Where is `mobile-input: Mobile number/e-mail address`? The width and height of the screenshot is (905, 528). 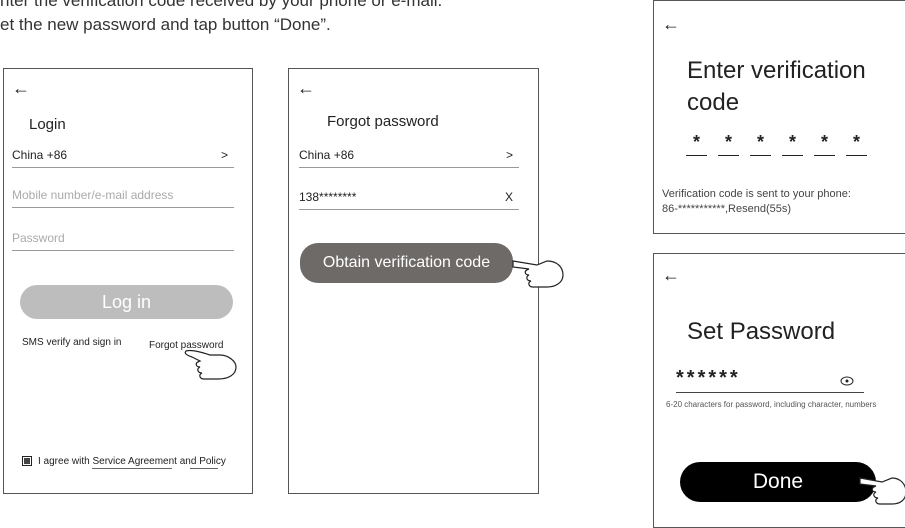 mobile-input: Mobile number/e-mail address is located at coordinates (123, 198).